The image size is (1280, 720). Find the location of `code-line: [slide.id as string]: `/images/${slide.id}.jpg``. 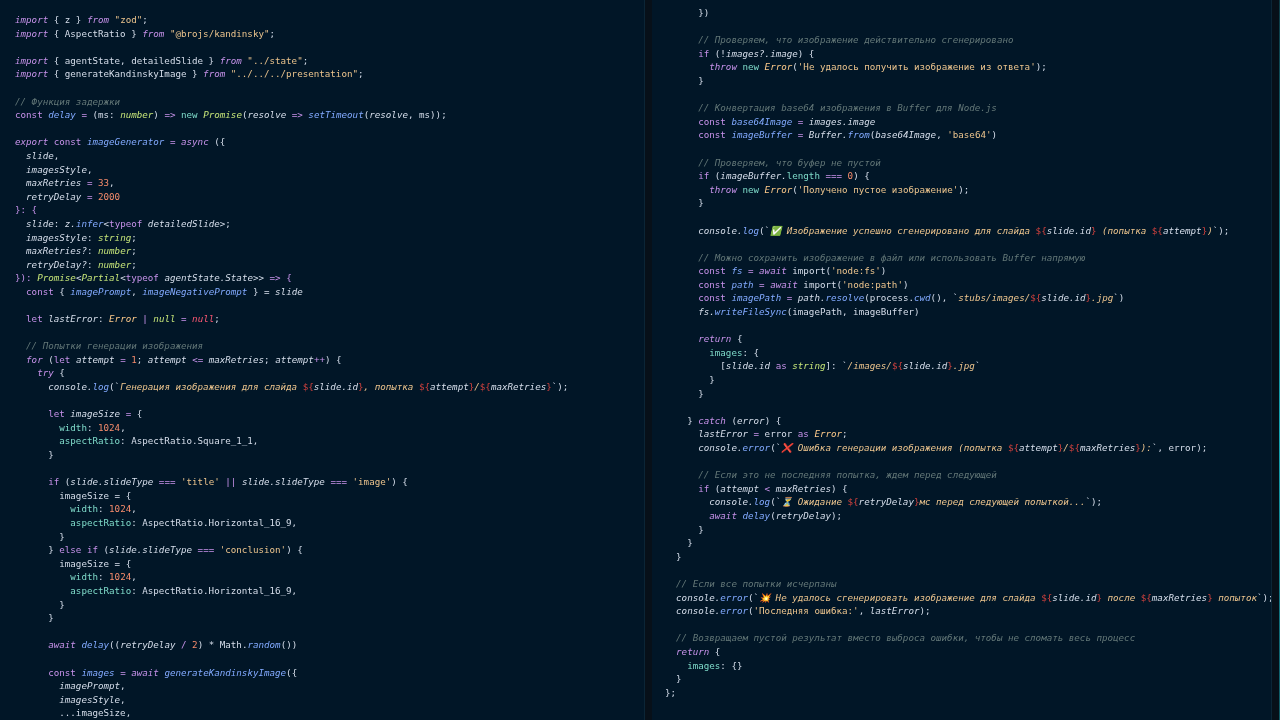

code-line: [slide.id as string]: `/images/${slide.id}.jpg` is located at coordinates (850, 366).